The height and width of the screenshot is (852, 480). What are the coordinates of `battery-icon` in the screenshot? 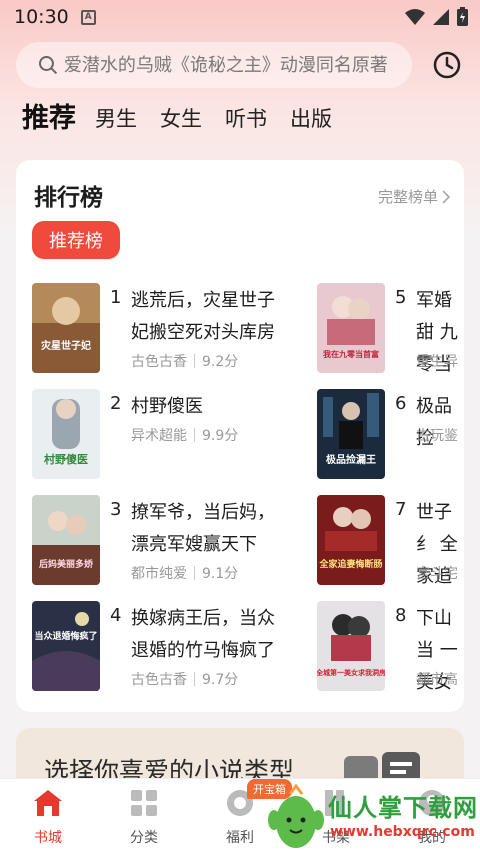 It's located at (462, 16).